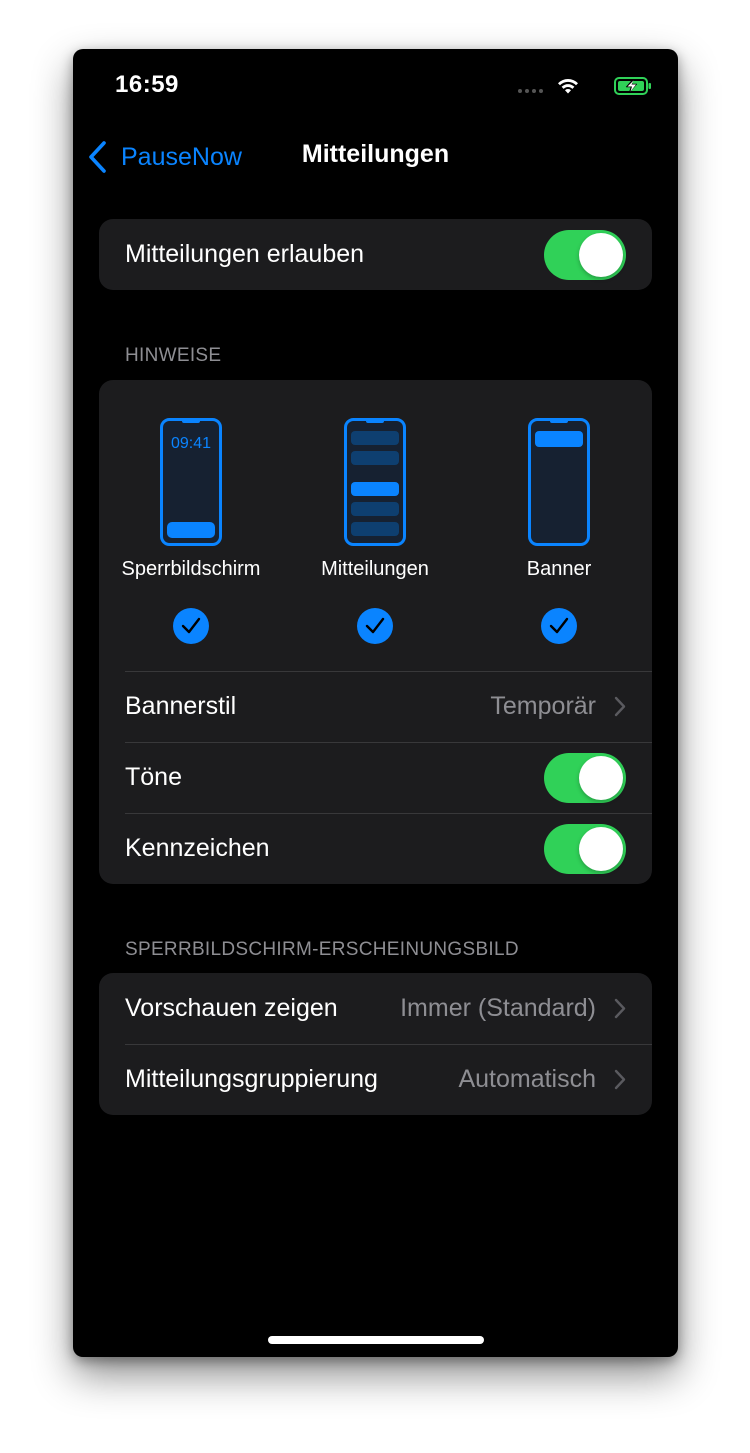 The height and width of the screenshot is (1453, 750). What do you see at coordinates (375, 569) in the screenshot?
I see `alert-option-label: Mitteilungen` at bounding box center [375, 569].